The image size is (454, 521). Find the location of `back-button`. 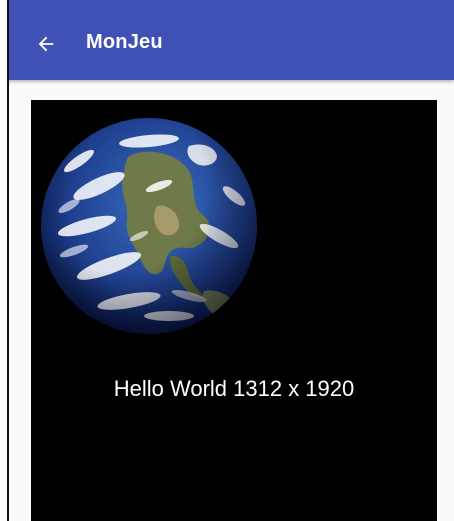

back-button is located at coordinates (46, 44).